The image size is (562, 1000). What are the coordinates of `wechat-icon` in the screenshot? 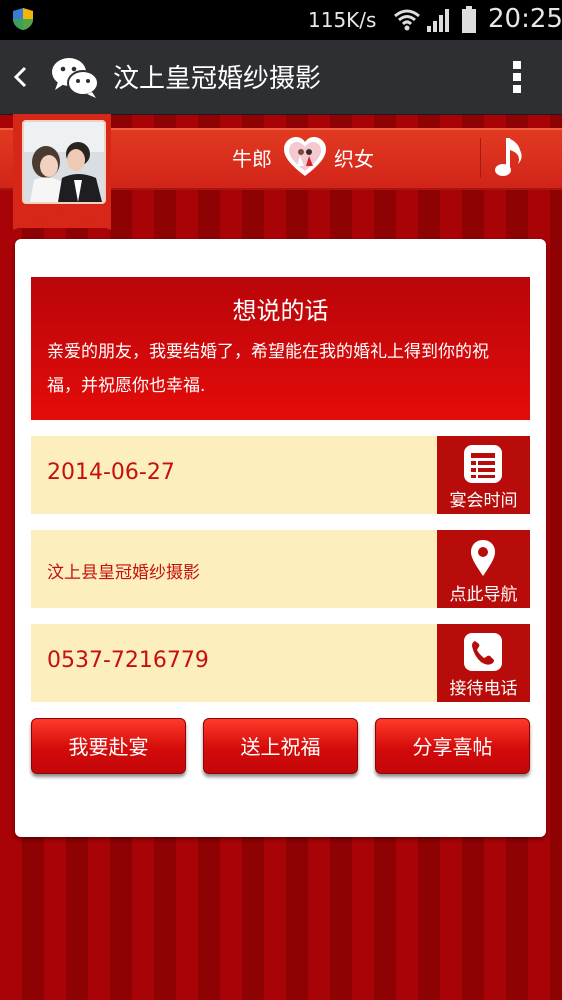 It's located at (75, 78).